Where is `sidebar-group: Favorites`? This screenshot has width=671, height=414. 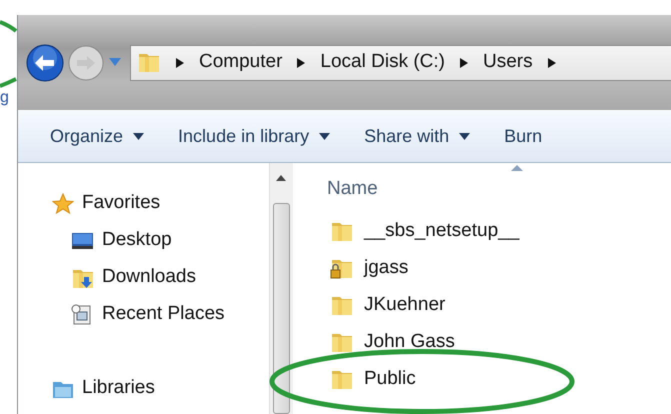
sidebar-group: Favorites is located at coordinates (143, 203).